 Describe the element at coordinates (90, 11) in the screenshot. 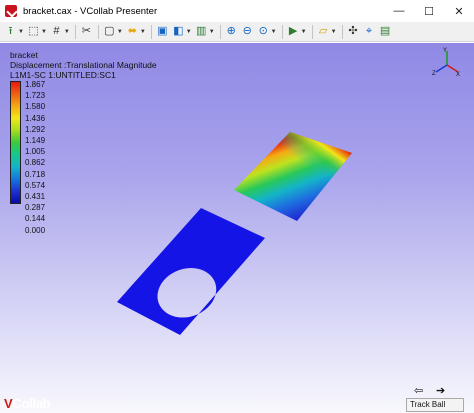

I see `window-title: bracket.cax - VCollab Presenter` at that location.